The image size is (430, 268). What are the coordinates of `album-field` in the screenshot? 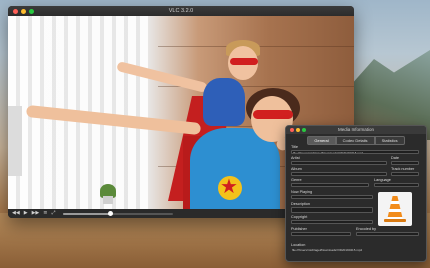 It's located at (339, 174).